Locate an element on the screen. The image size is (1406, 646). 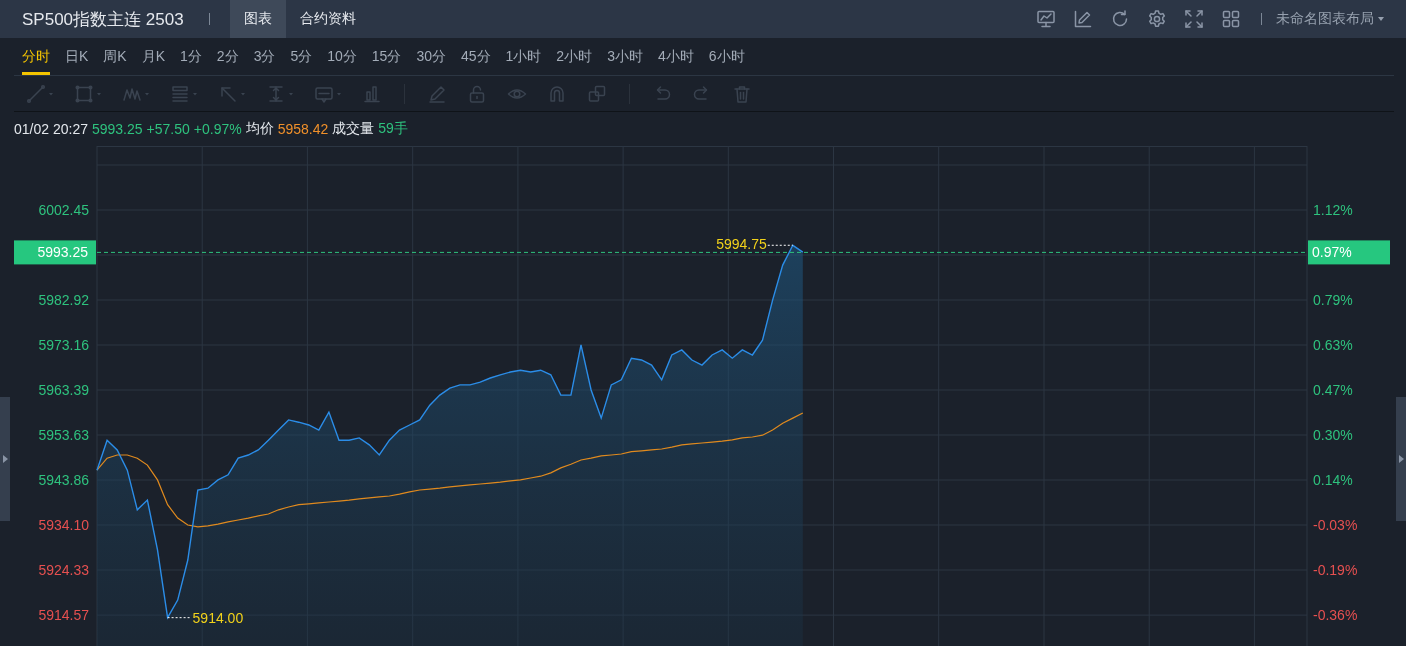
percent-axis-label: 0.14% is located at coordinates (1333, 480).